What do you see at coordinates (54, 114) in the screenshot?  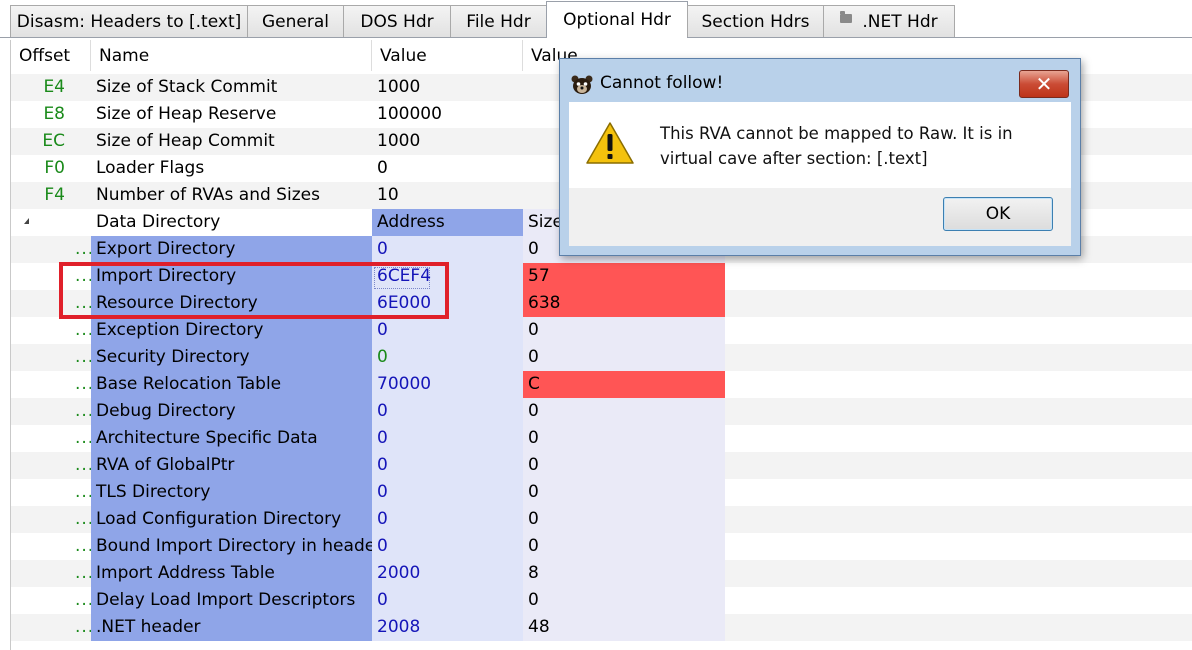 I see `offset-cell: E8` at bounding box center [54, 114].